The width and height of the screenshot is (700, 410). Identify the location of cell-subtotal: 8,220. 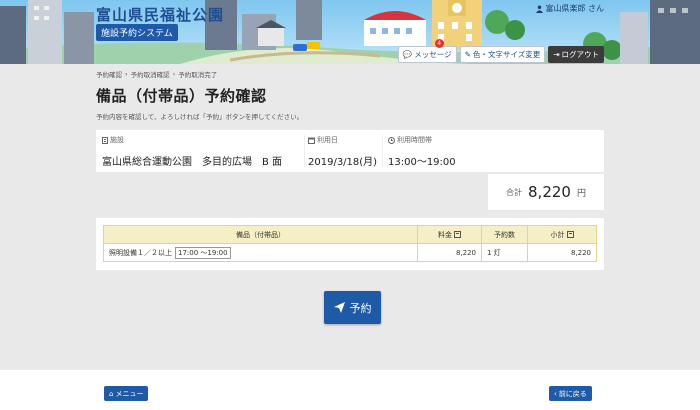
(562, 252).